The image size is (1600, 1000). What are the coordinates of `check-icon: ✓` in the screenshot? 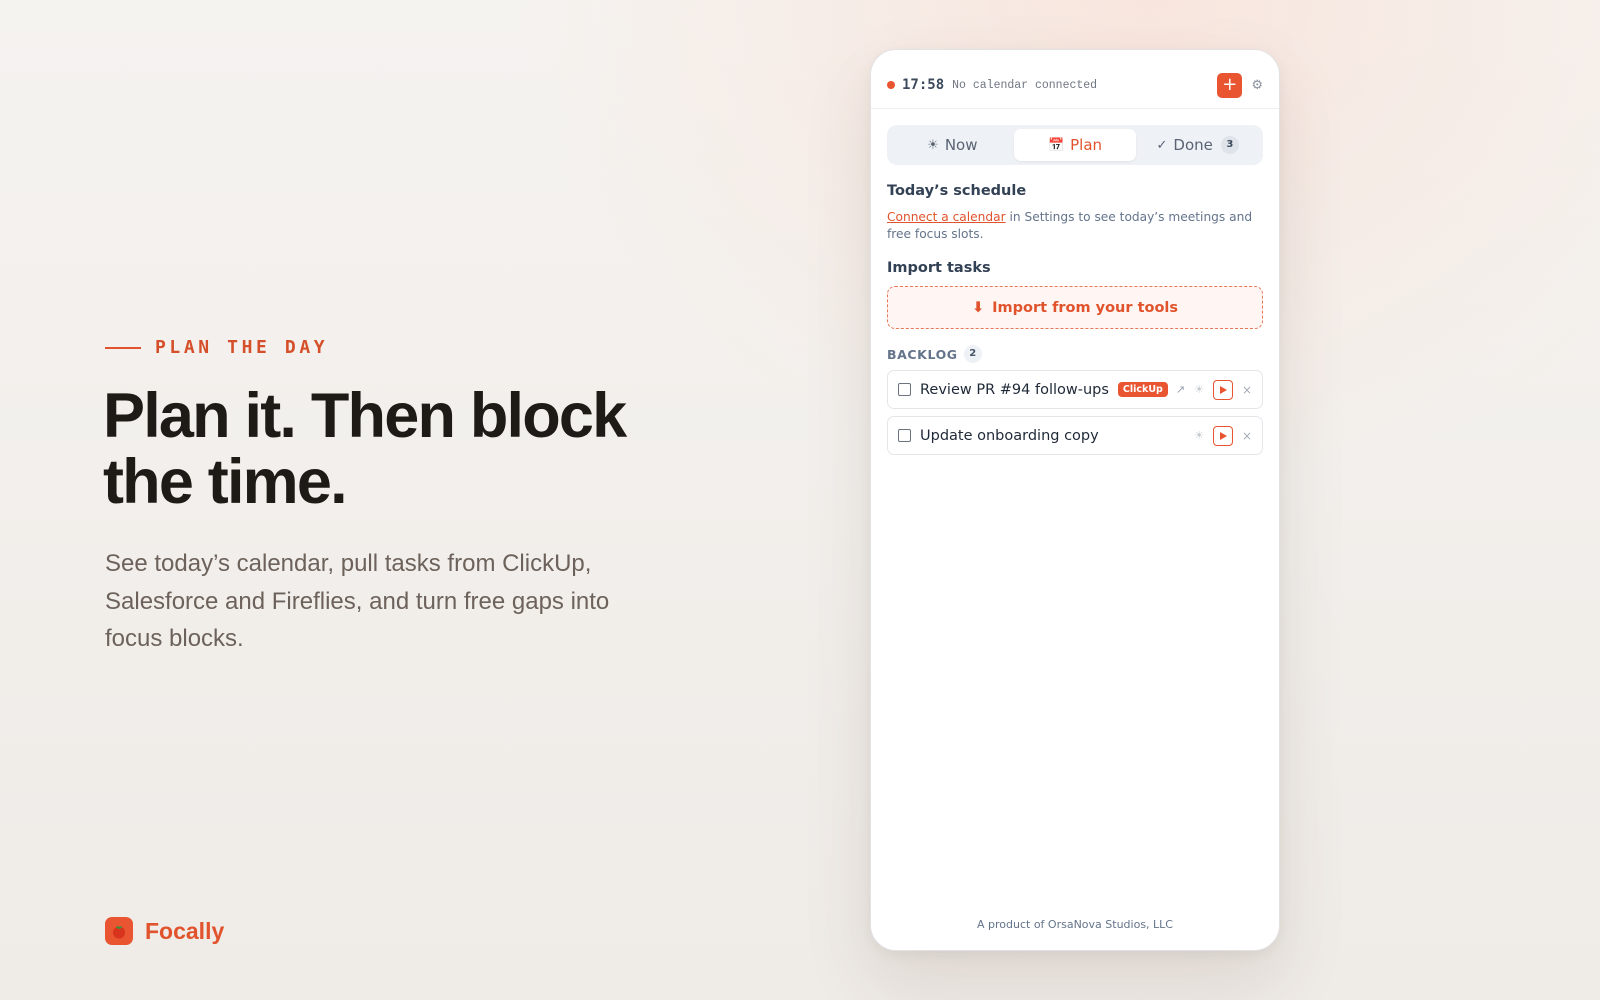 It's located at (1162, 145).